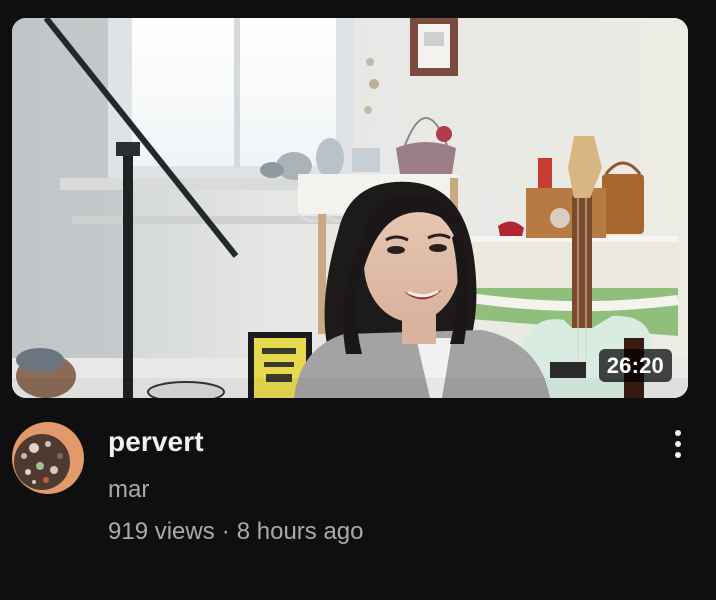  I want to click on more-vert-icon, so click(678, 444).